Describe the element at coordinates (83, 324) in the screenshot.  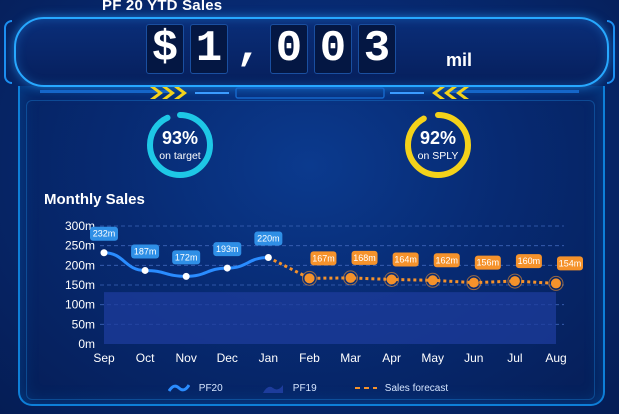
I see `y-tick-label: 50m` at that location.